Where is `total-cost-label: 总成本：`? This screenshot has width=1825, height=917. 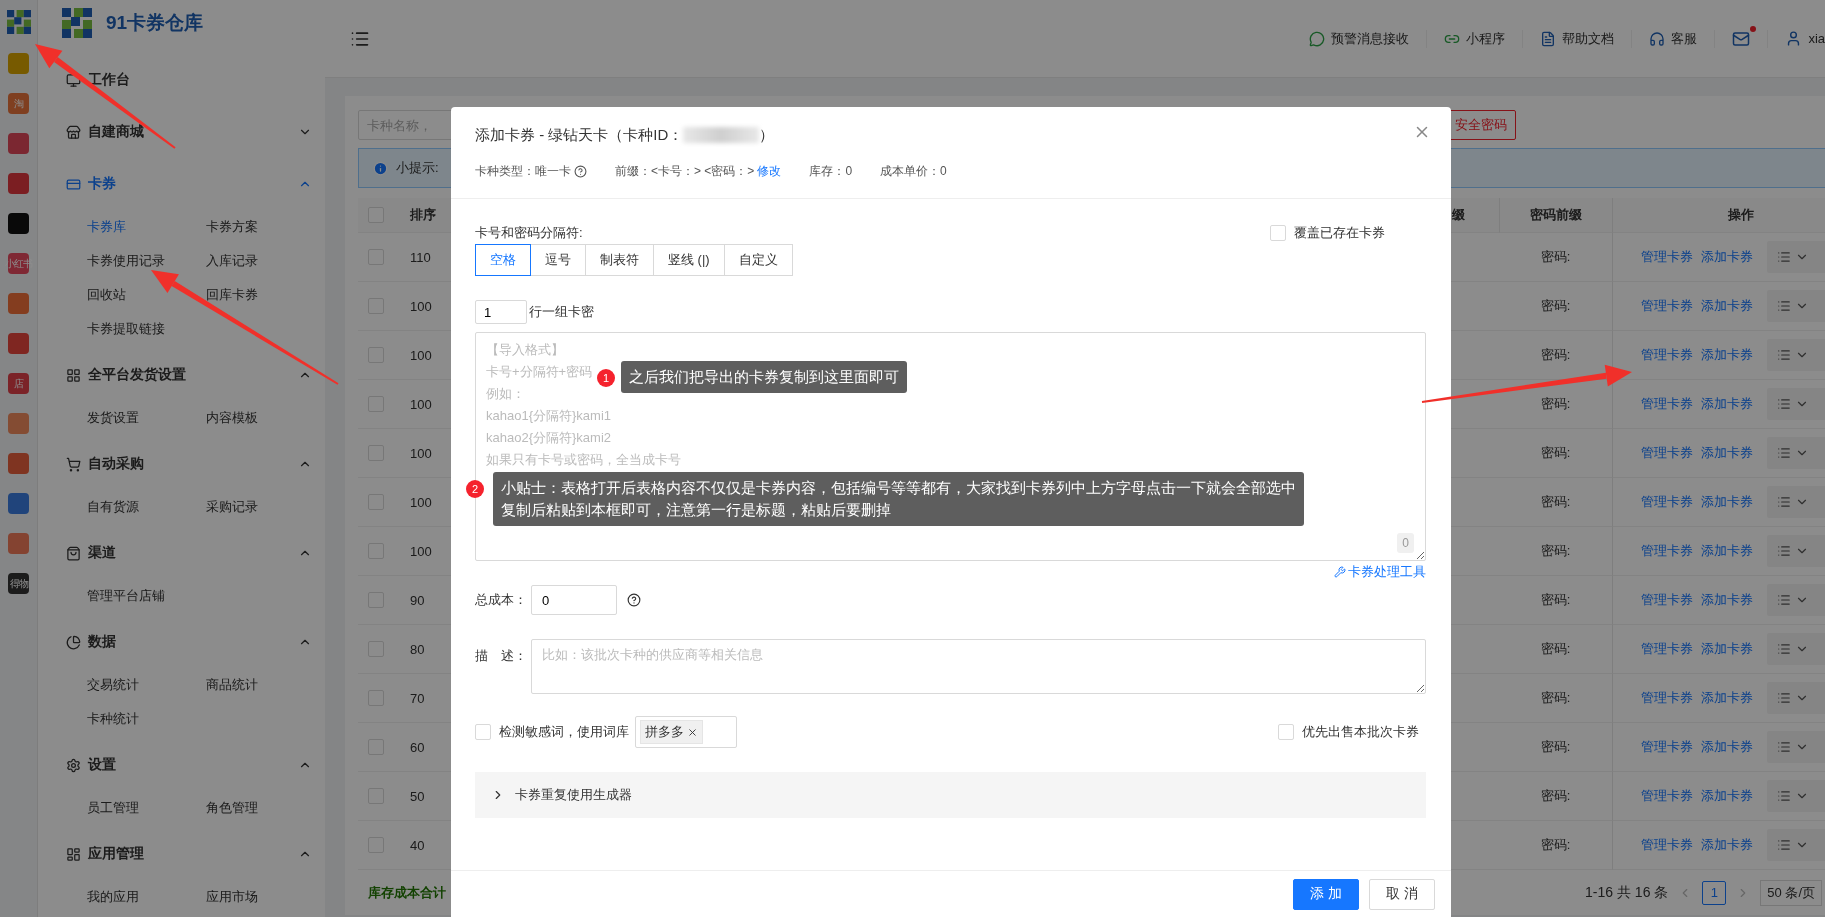 total-cost-label: 总成本： is located at coordinates (501, 600).